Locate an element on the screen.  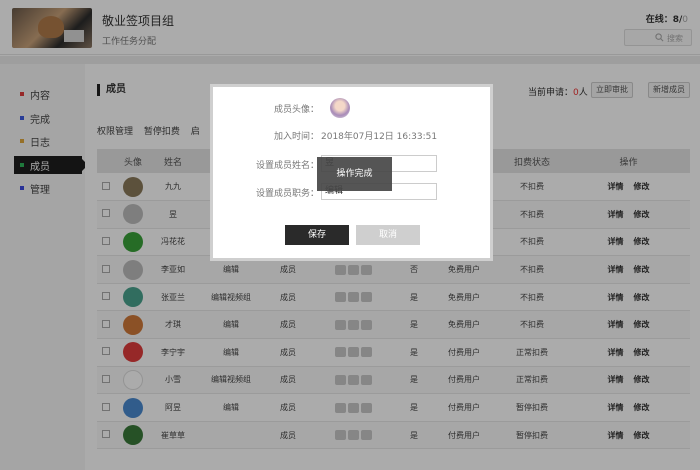
join-time-value: 2018年07月12日 16:33:51 is located at coordinates (379, 137).